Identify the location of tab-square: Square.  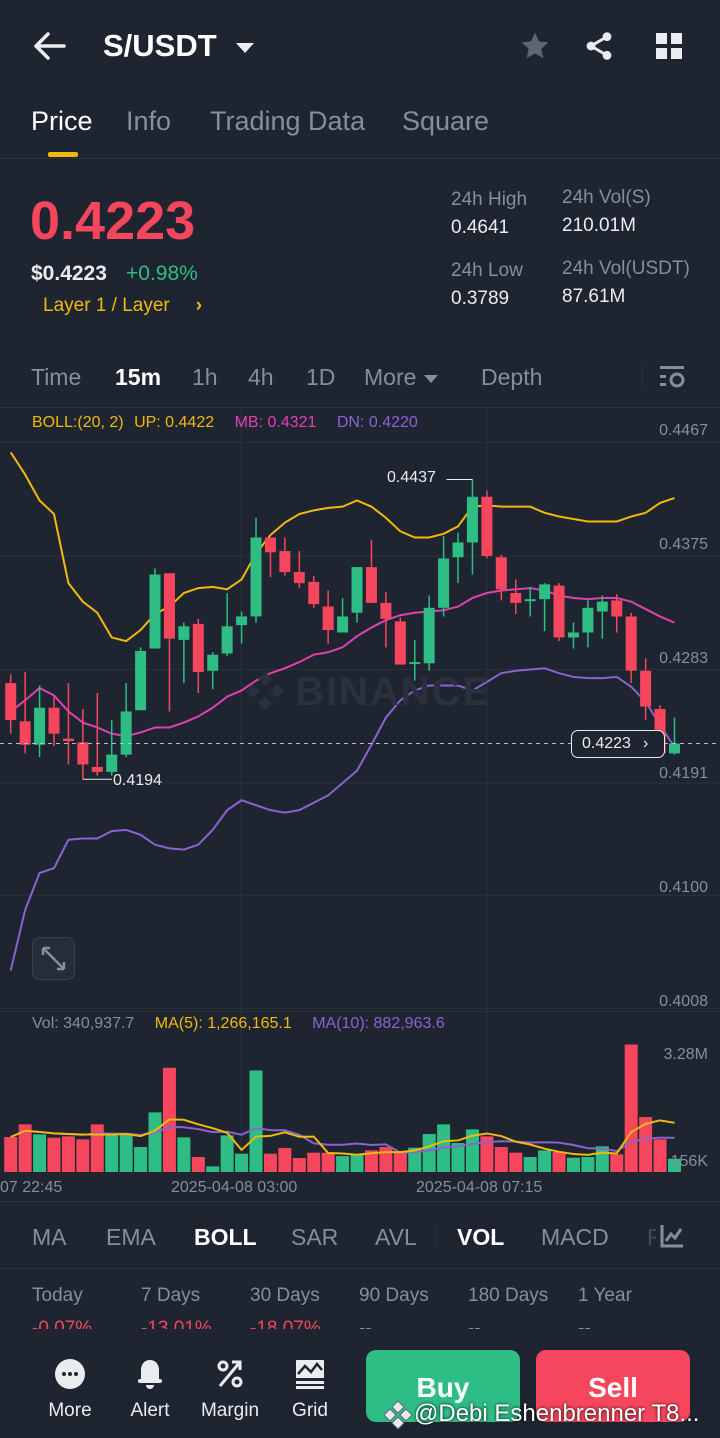
(445, 121).